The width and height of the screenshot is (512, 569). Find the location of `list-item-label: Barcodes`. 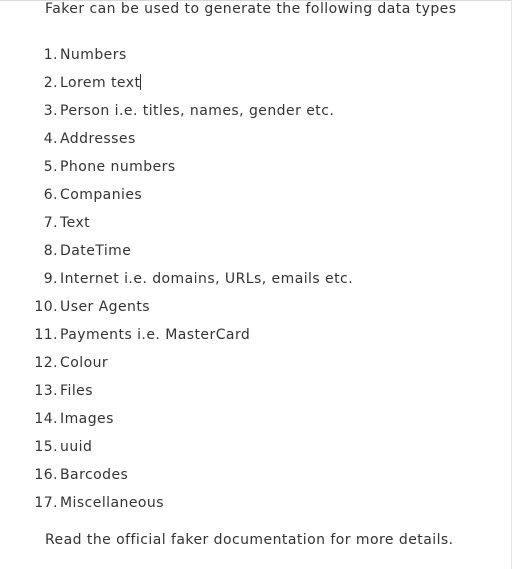

list-item-label: Barcodes is located at coordinates (94, 475).